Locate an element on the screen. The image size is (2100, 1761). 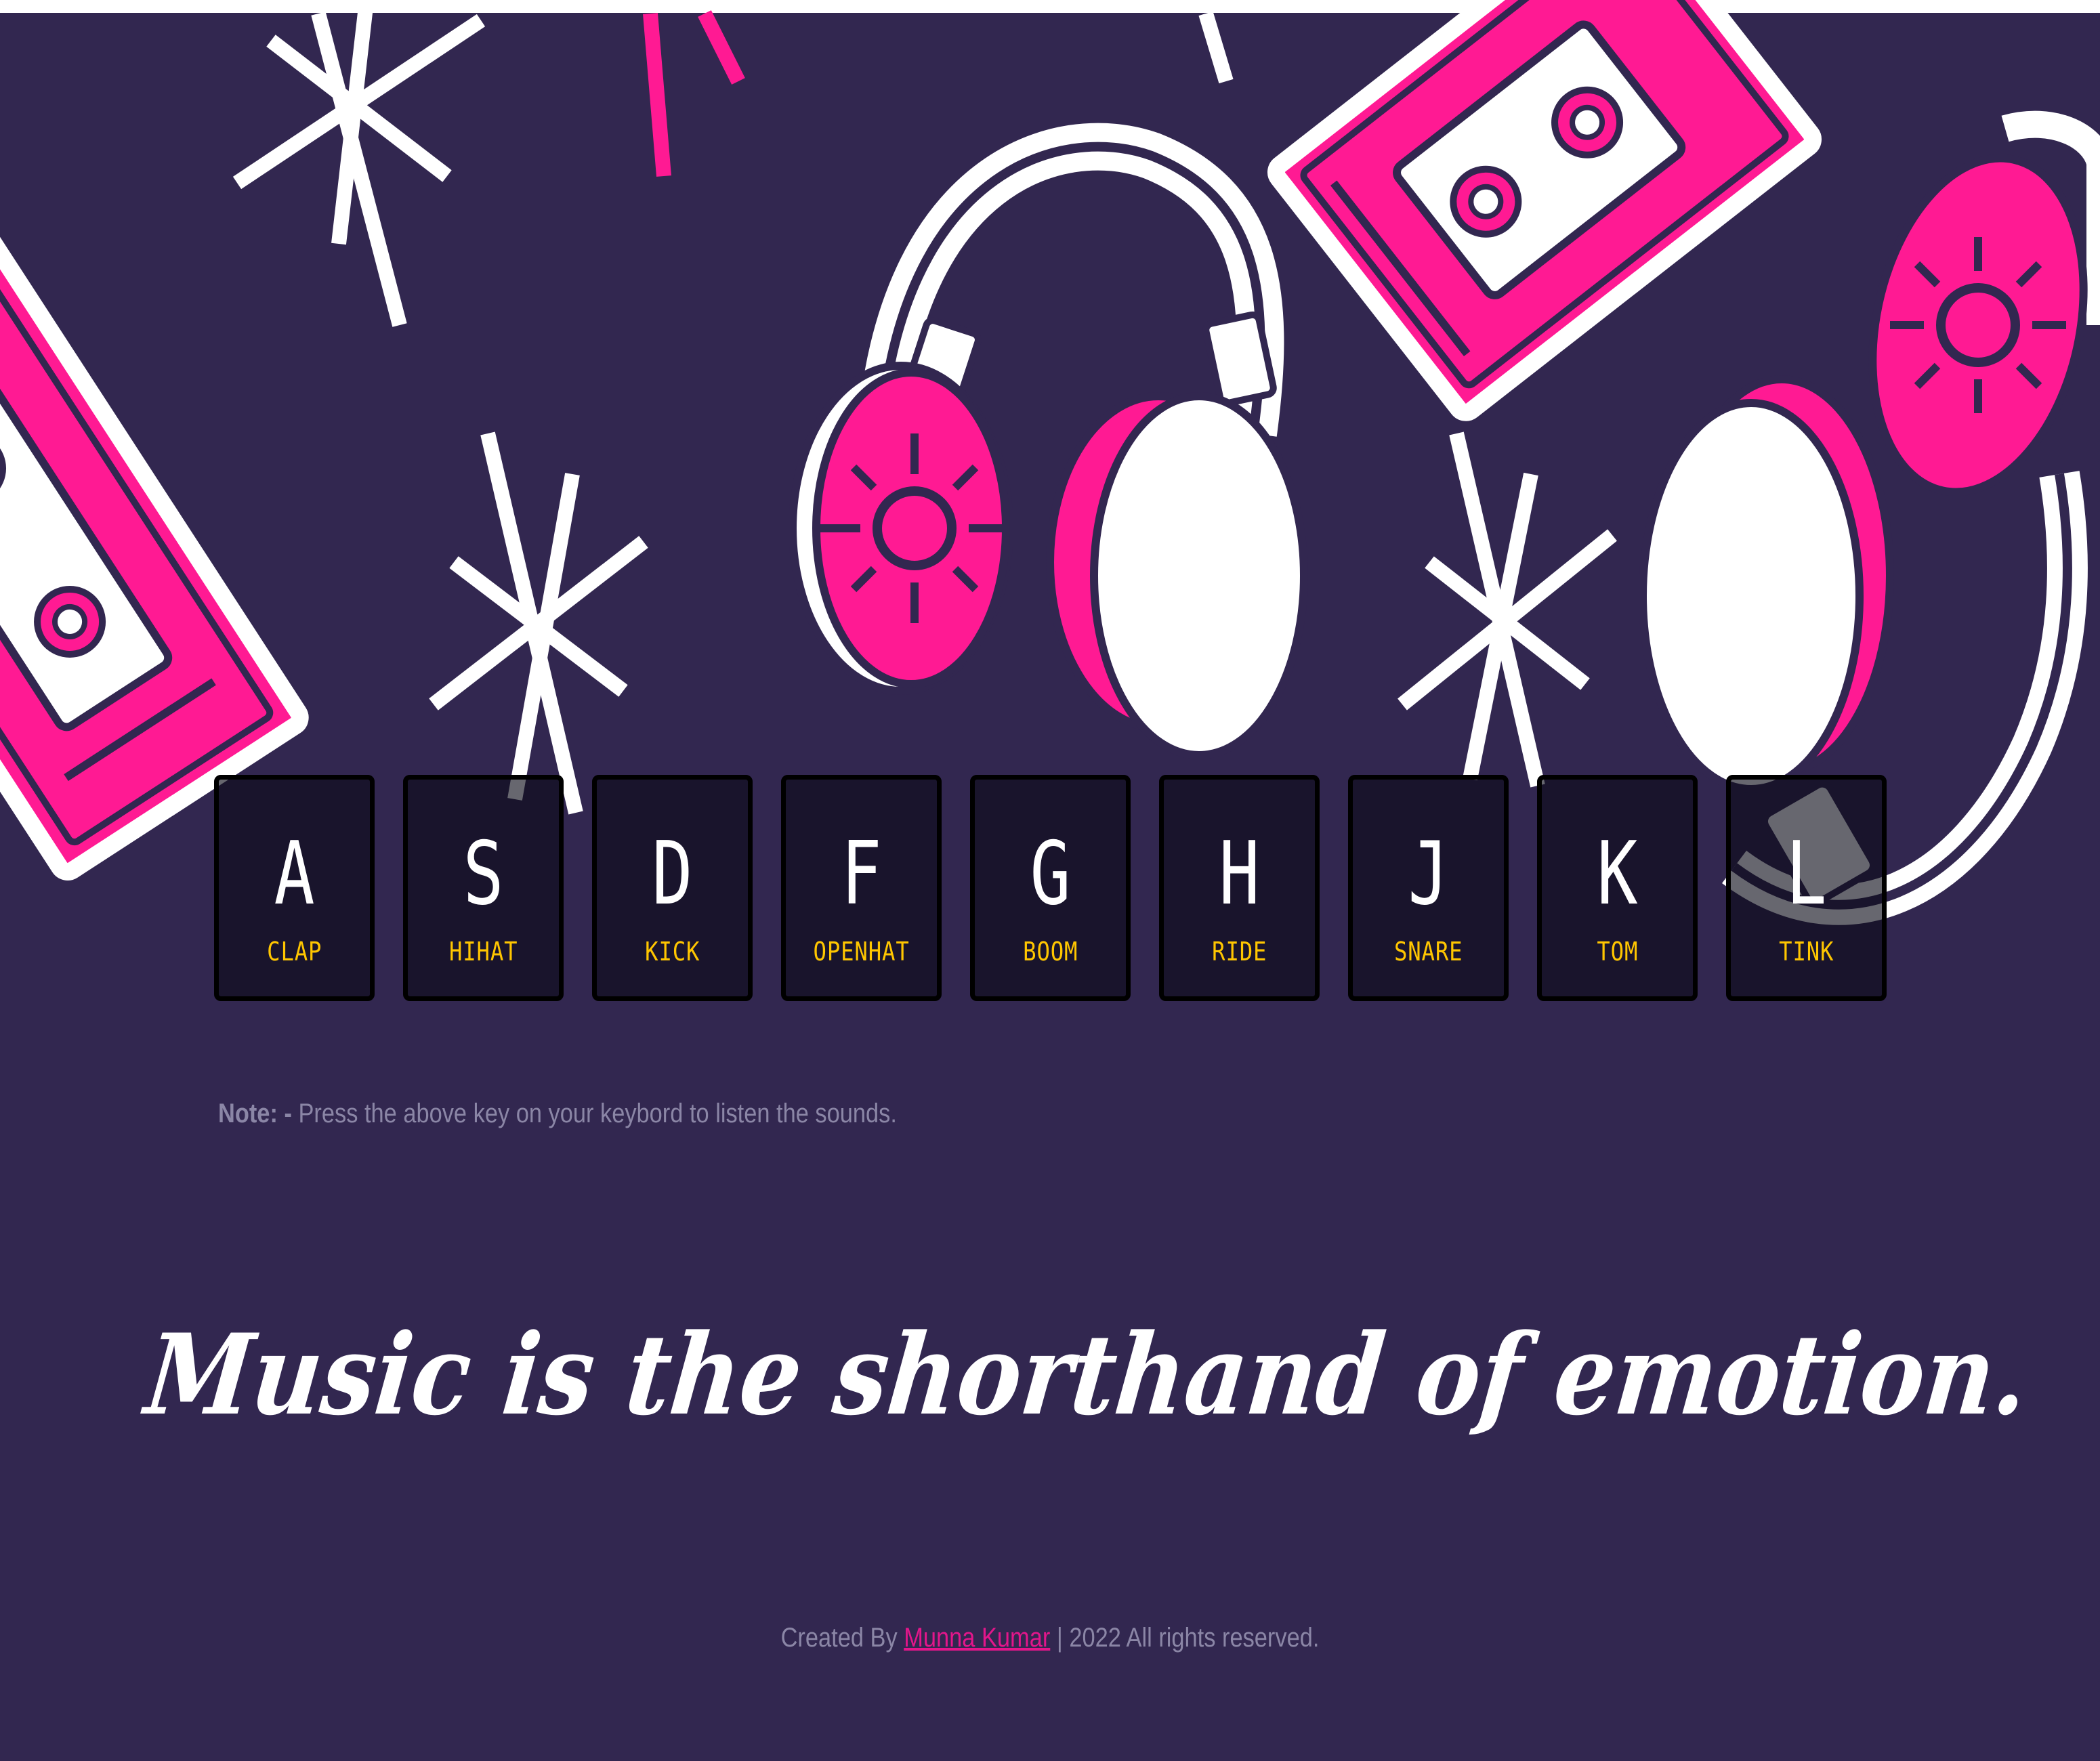
key-sound-label: KICK is located at coordinates (672, 952).